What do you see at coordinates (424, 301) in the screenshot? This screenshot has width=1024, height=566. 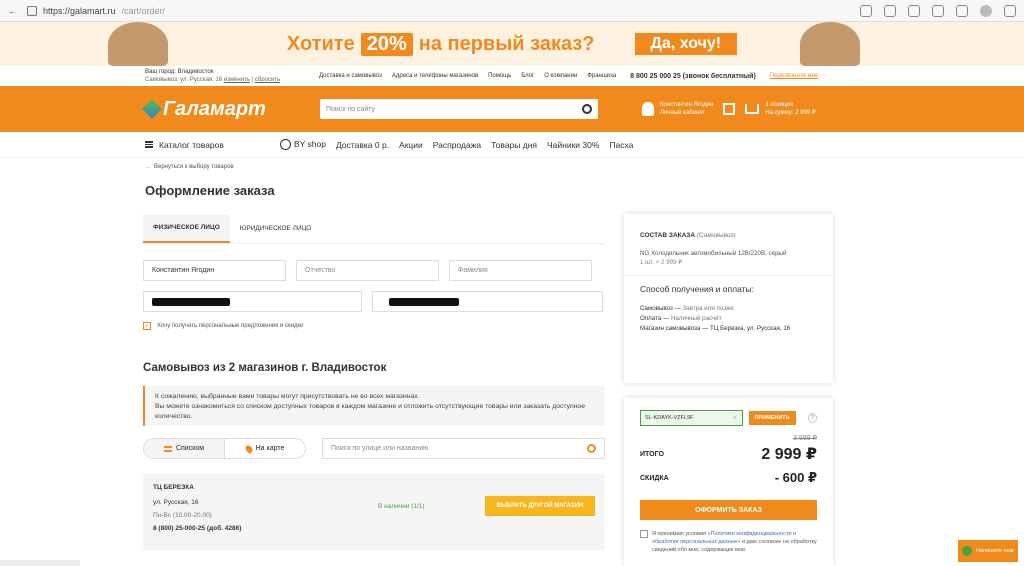 I see `redacted-phone` at bounding box center [424, 301].